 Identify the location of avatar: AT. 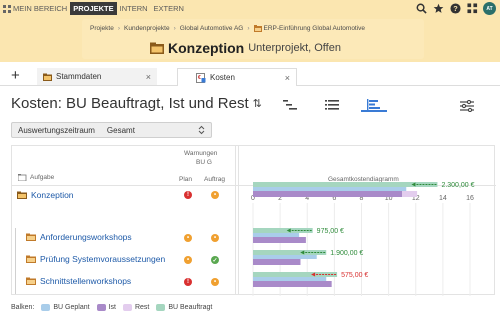
(489, 8).